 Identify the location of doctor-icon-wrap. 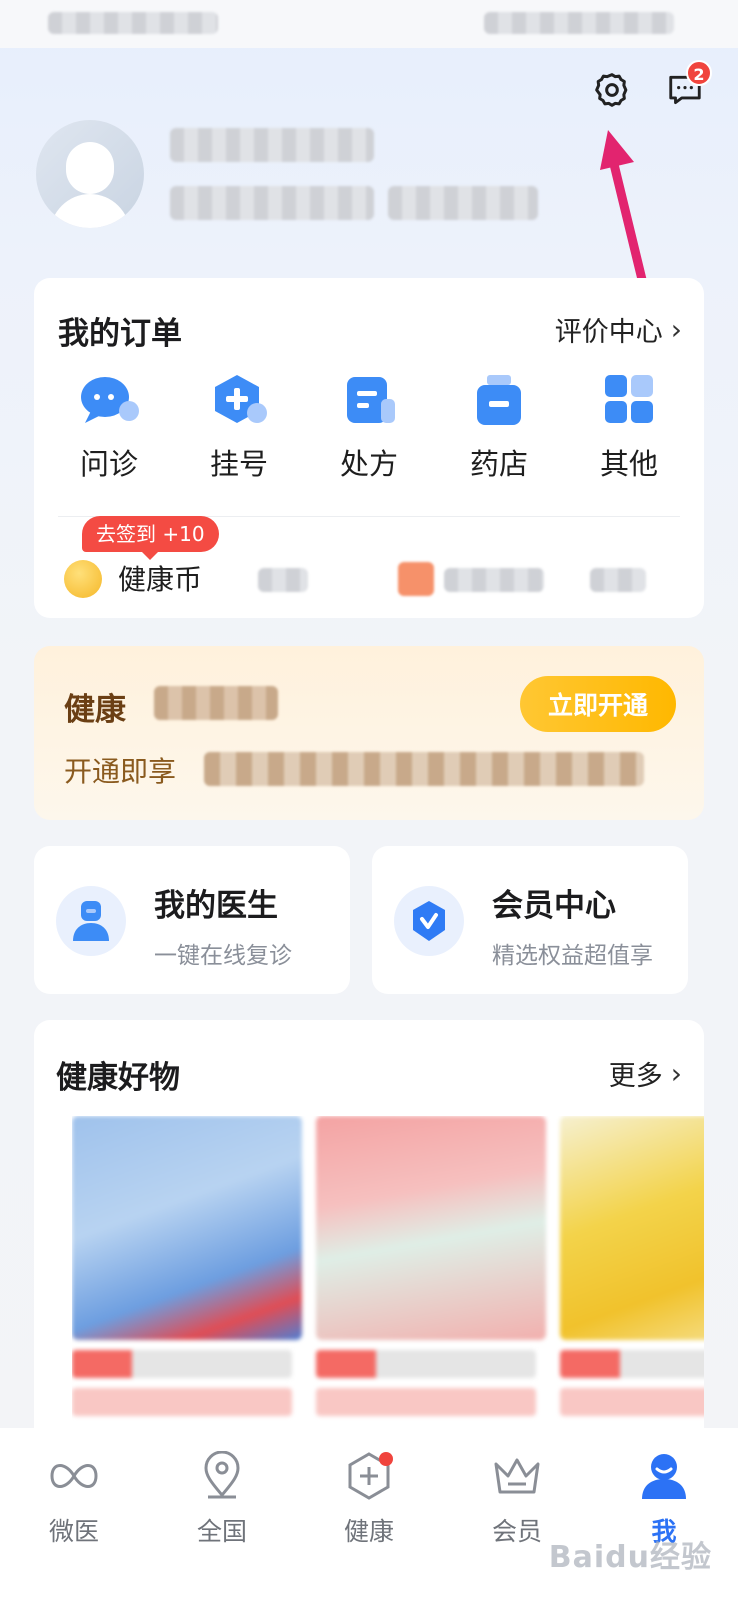
(91, 921).